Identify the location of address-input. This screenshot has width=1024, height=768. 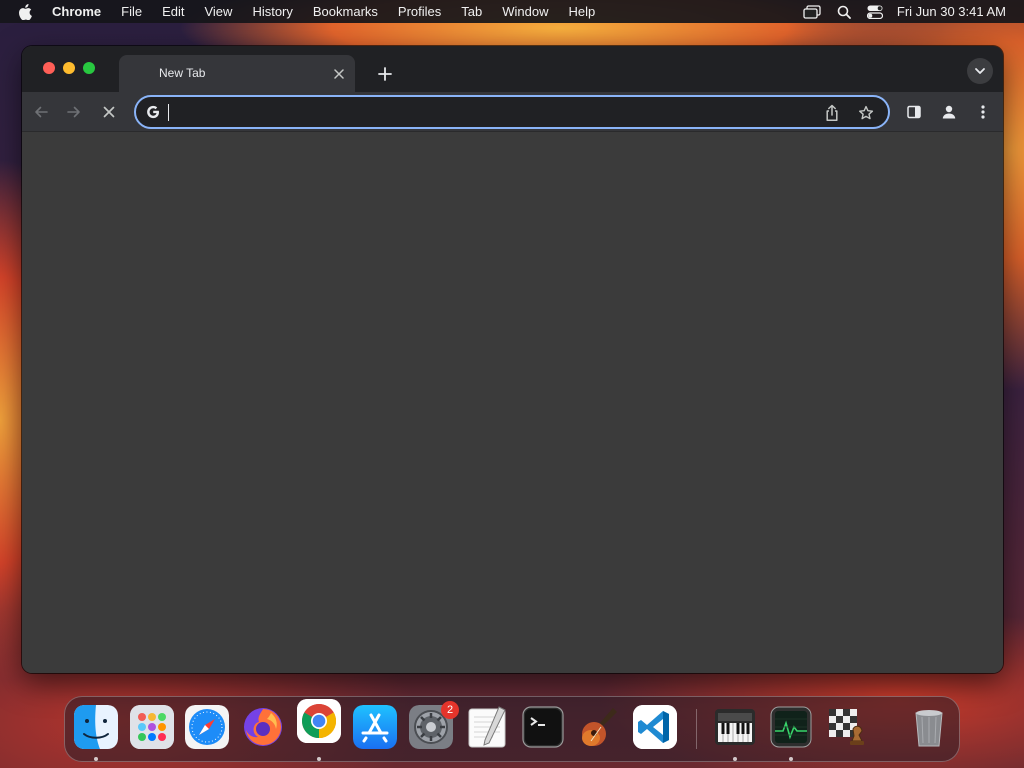
(478, 112).